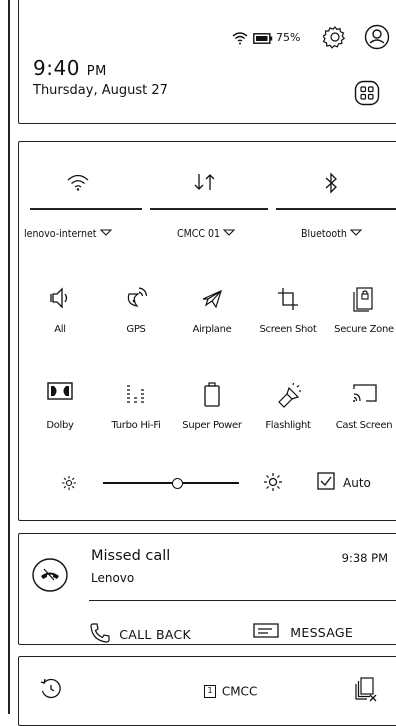  I want to click on tile-label: Secure Zone, so click(364, 329).